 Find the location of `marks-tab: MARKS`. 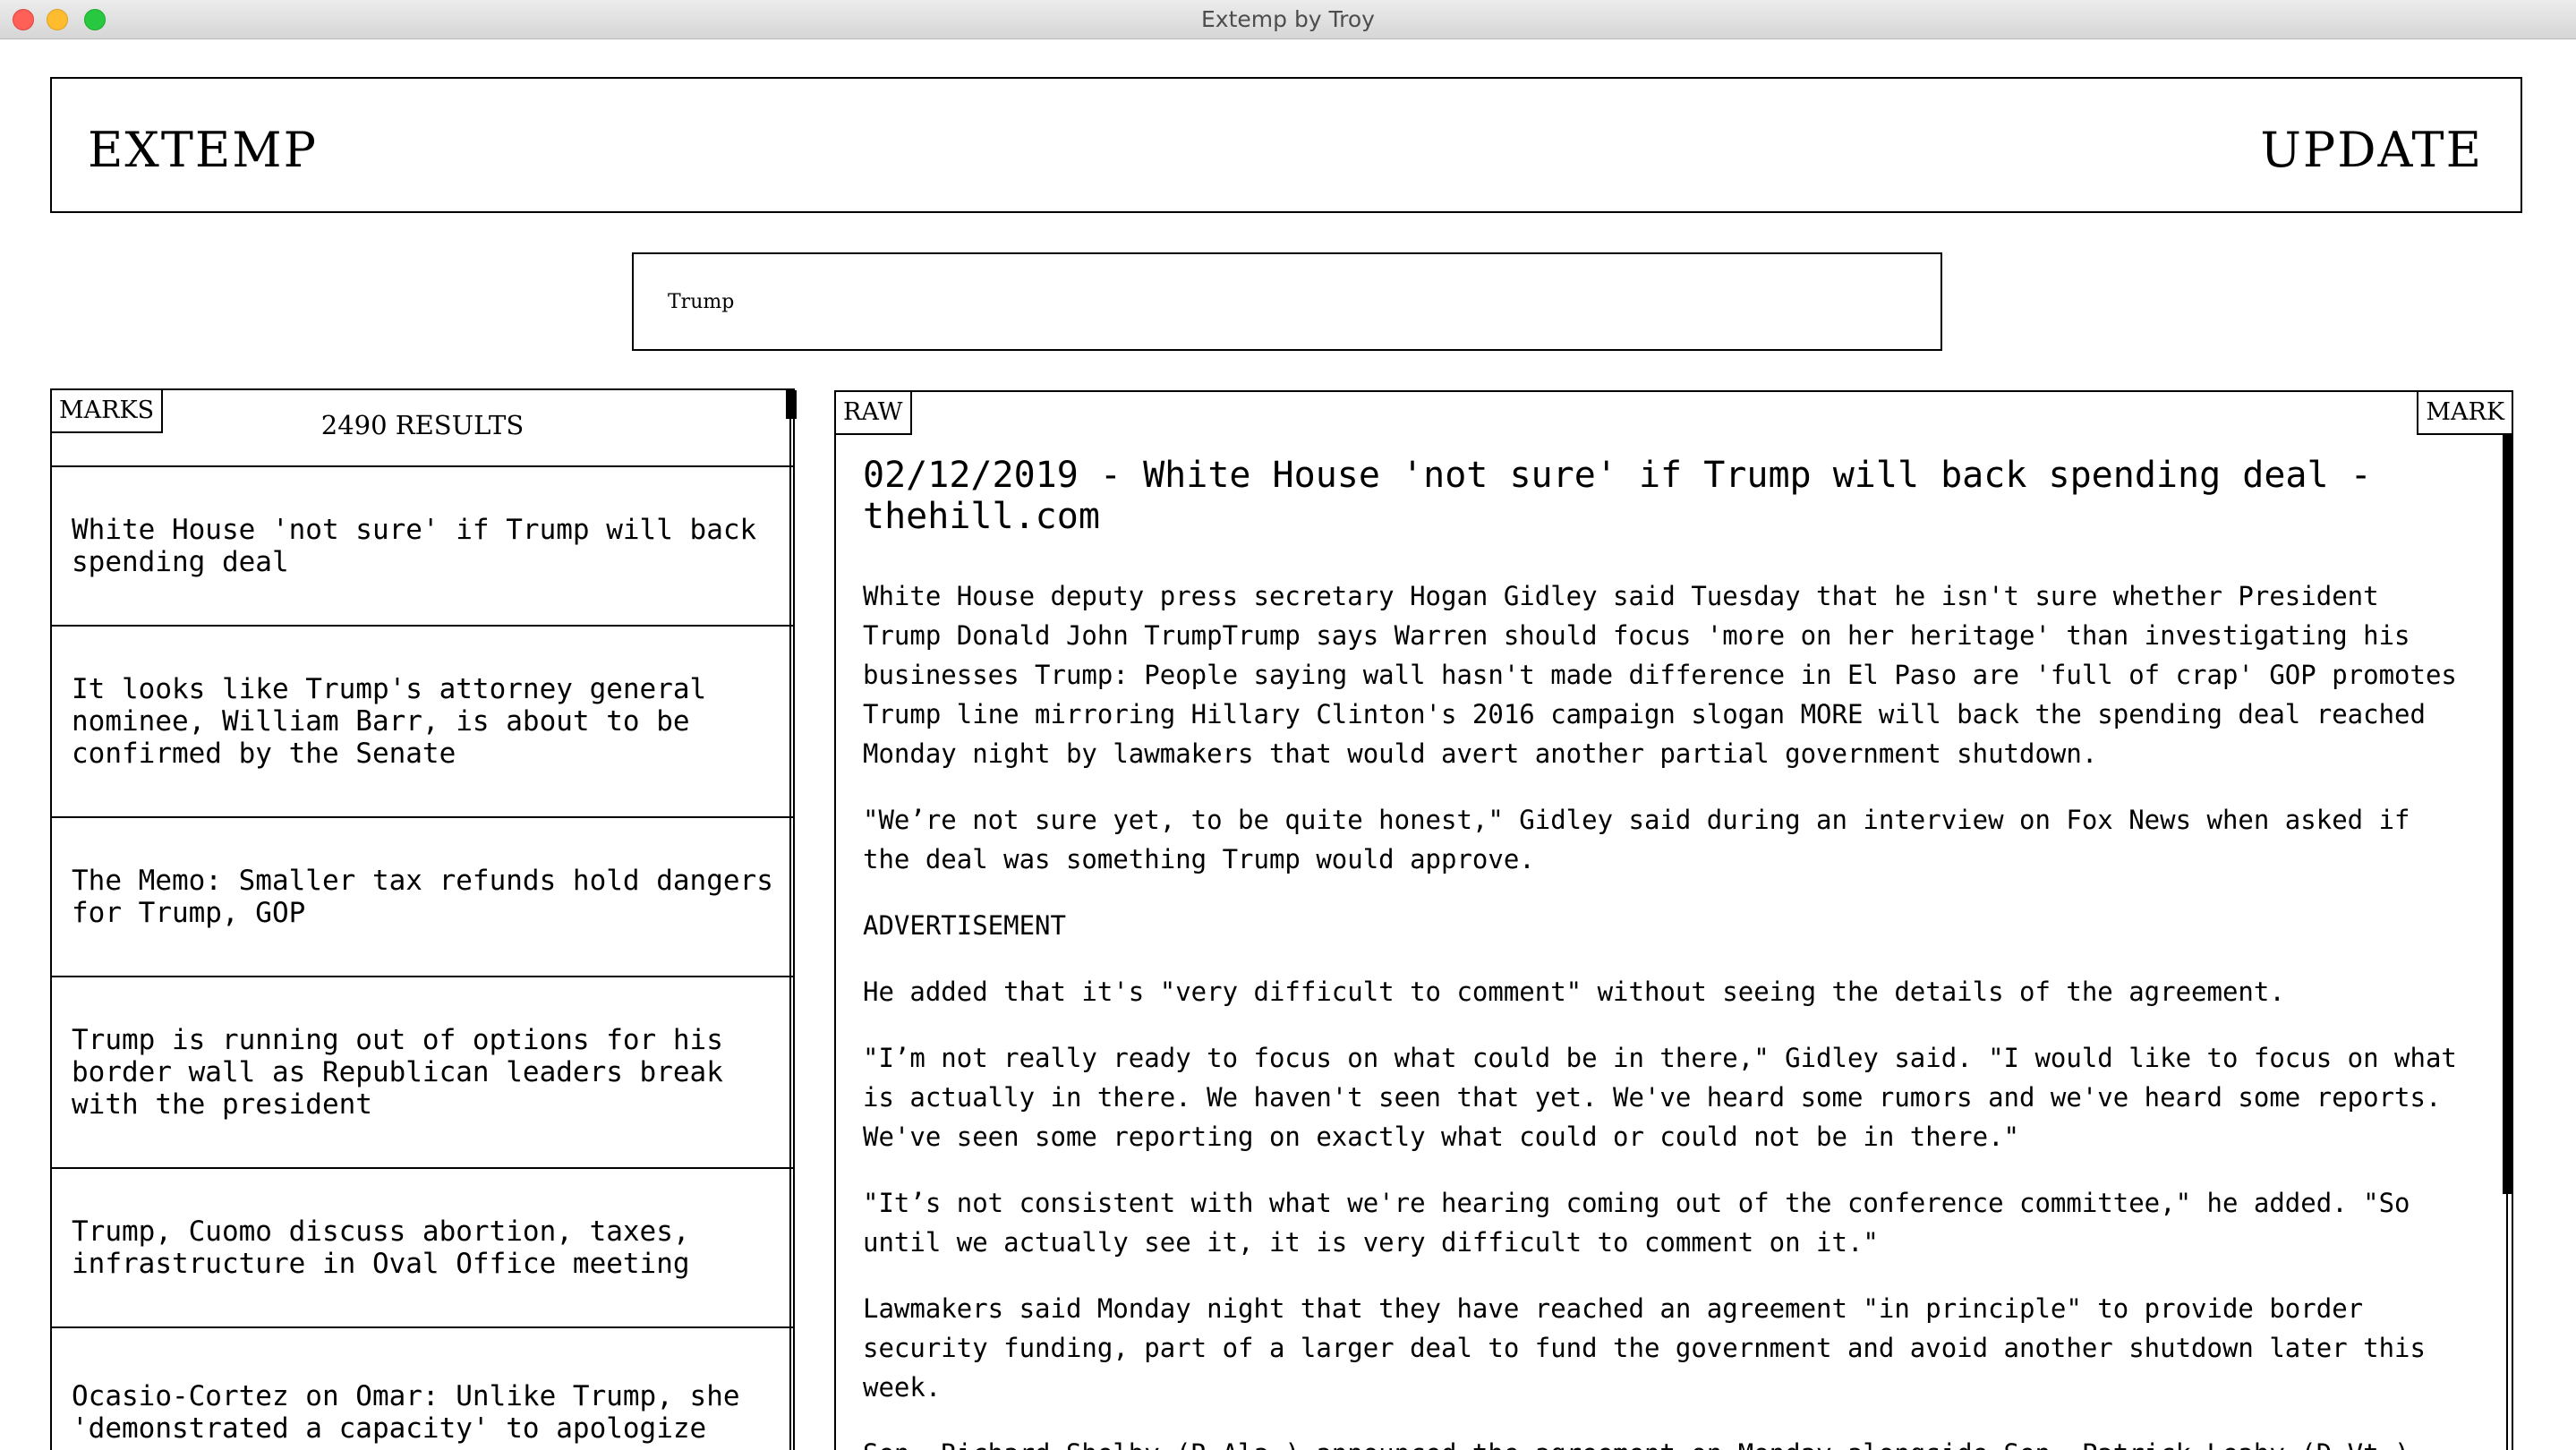

marks-tab: MARKS is located at coordinates (108, 411).